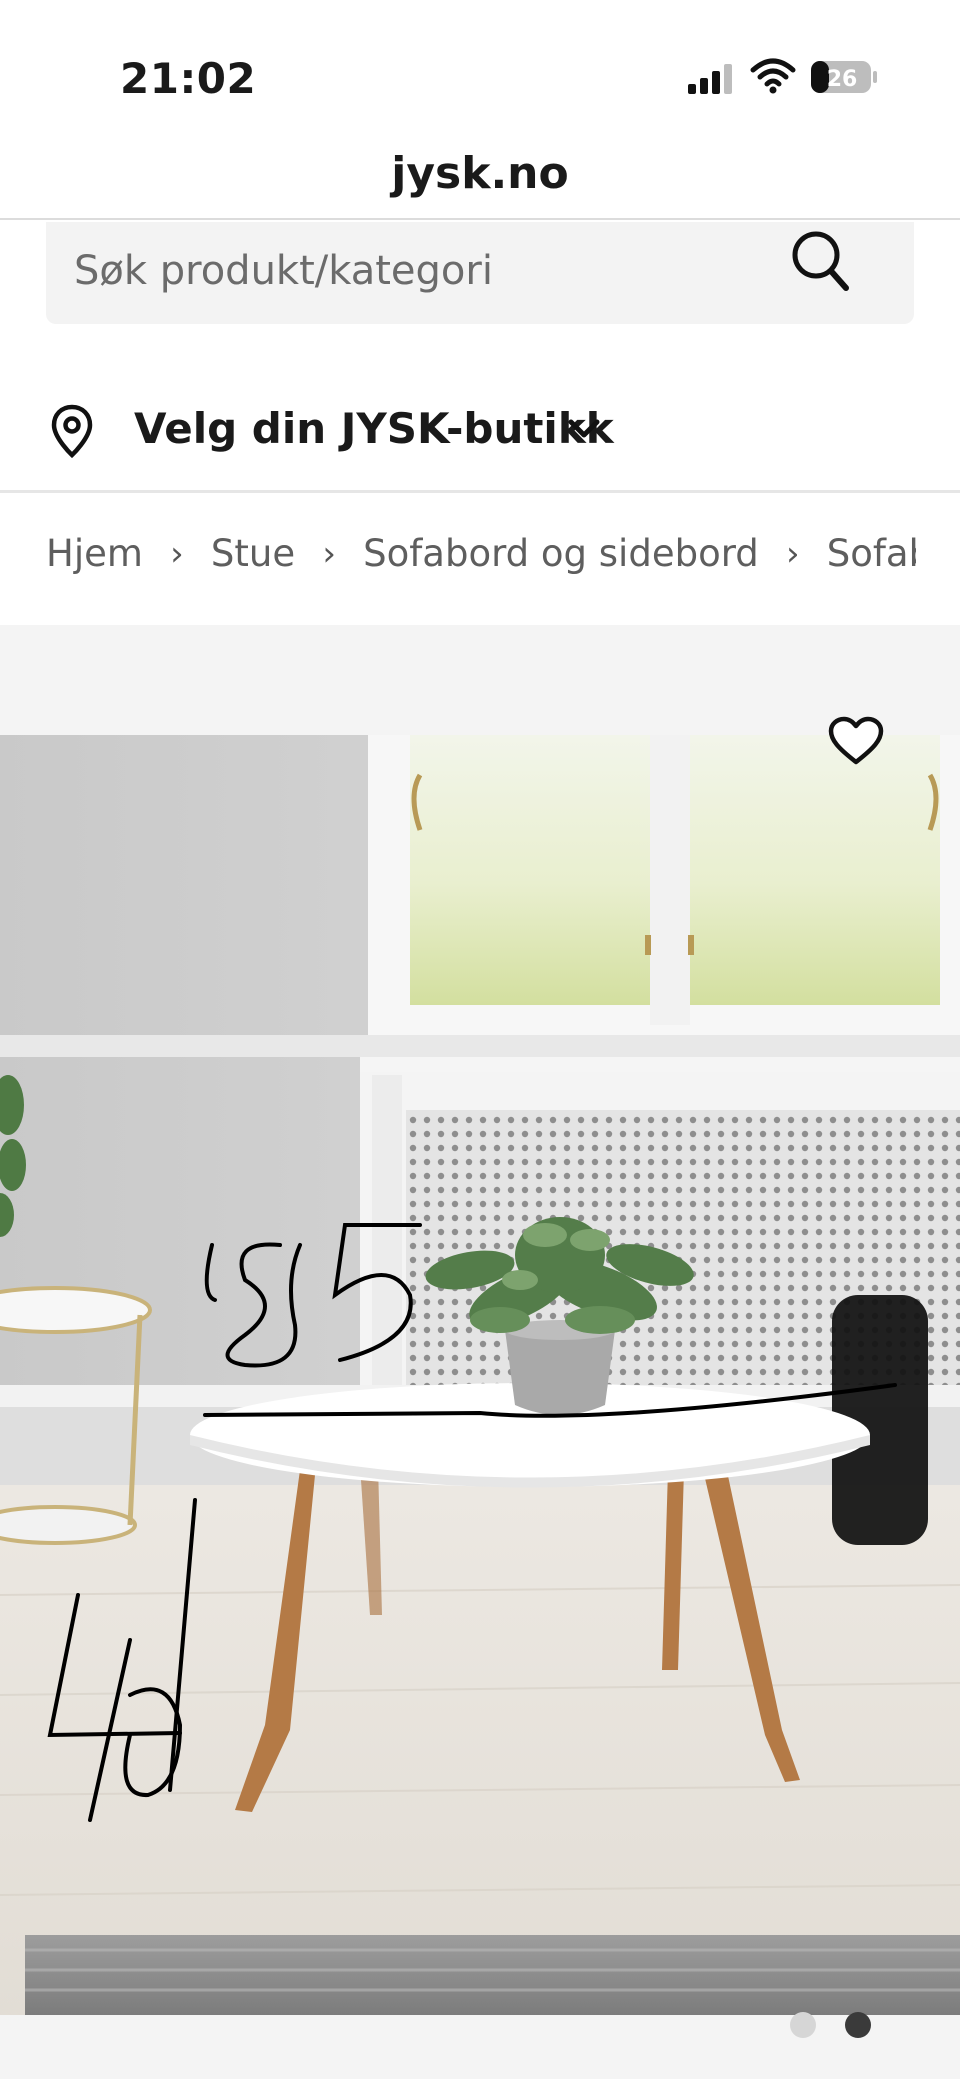 This screenshot has height=2079, width=960. What do you see at coordinates (374, 428) in the screenshot?
I see `store-picker-label: Velg din JYSK-butikk` at bounding box center [374, 428].